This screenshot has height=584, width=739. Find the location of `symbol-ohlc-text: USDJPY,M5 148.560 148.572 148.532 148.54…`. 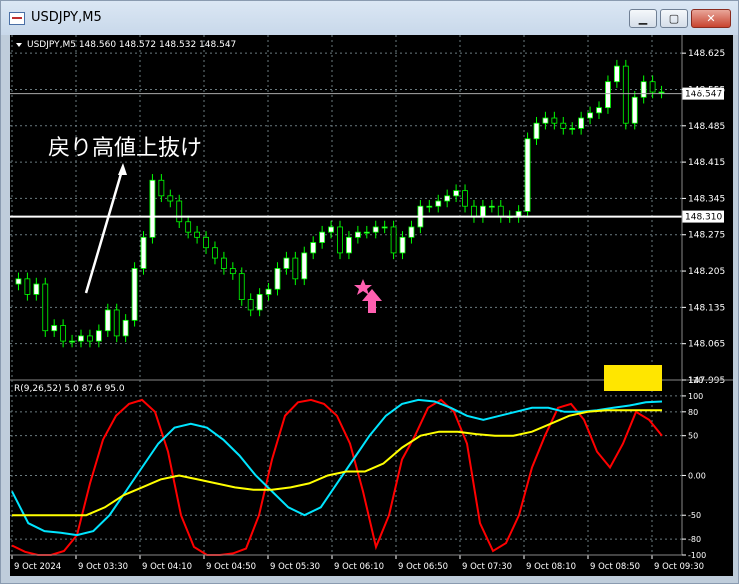

symbol-ohlc-text: USDJPY,M5 148.560 148.572 148.532 148.54… is located at coordinates (131, 45).